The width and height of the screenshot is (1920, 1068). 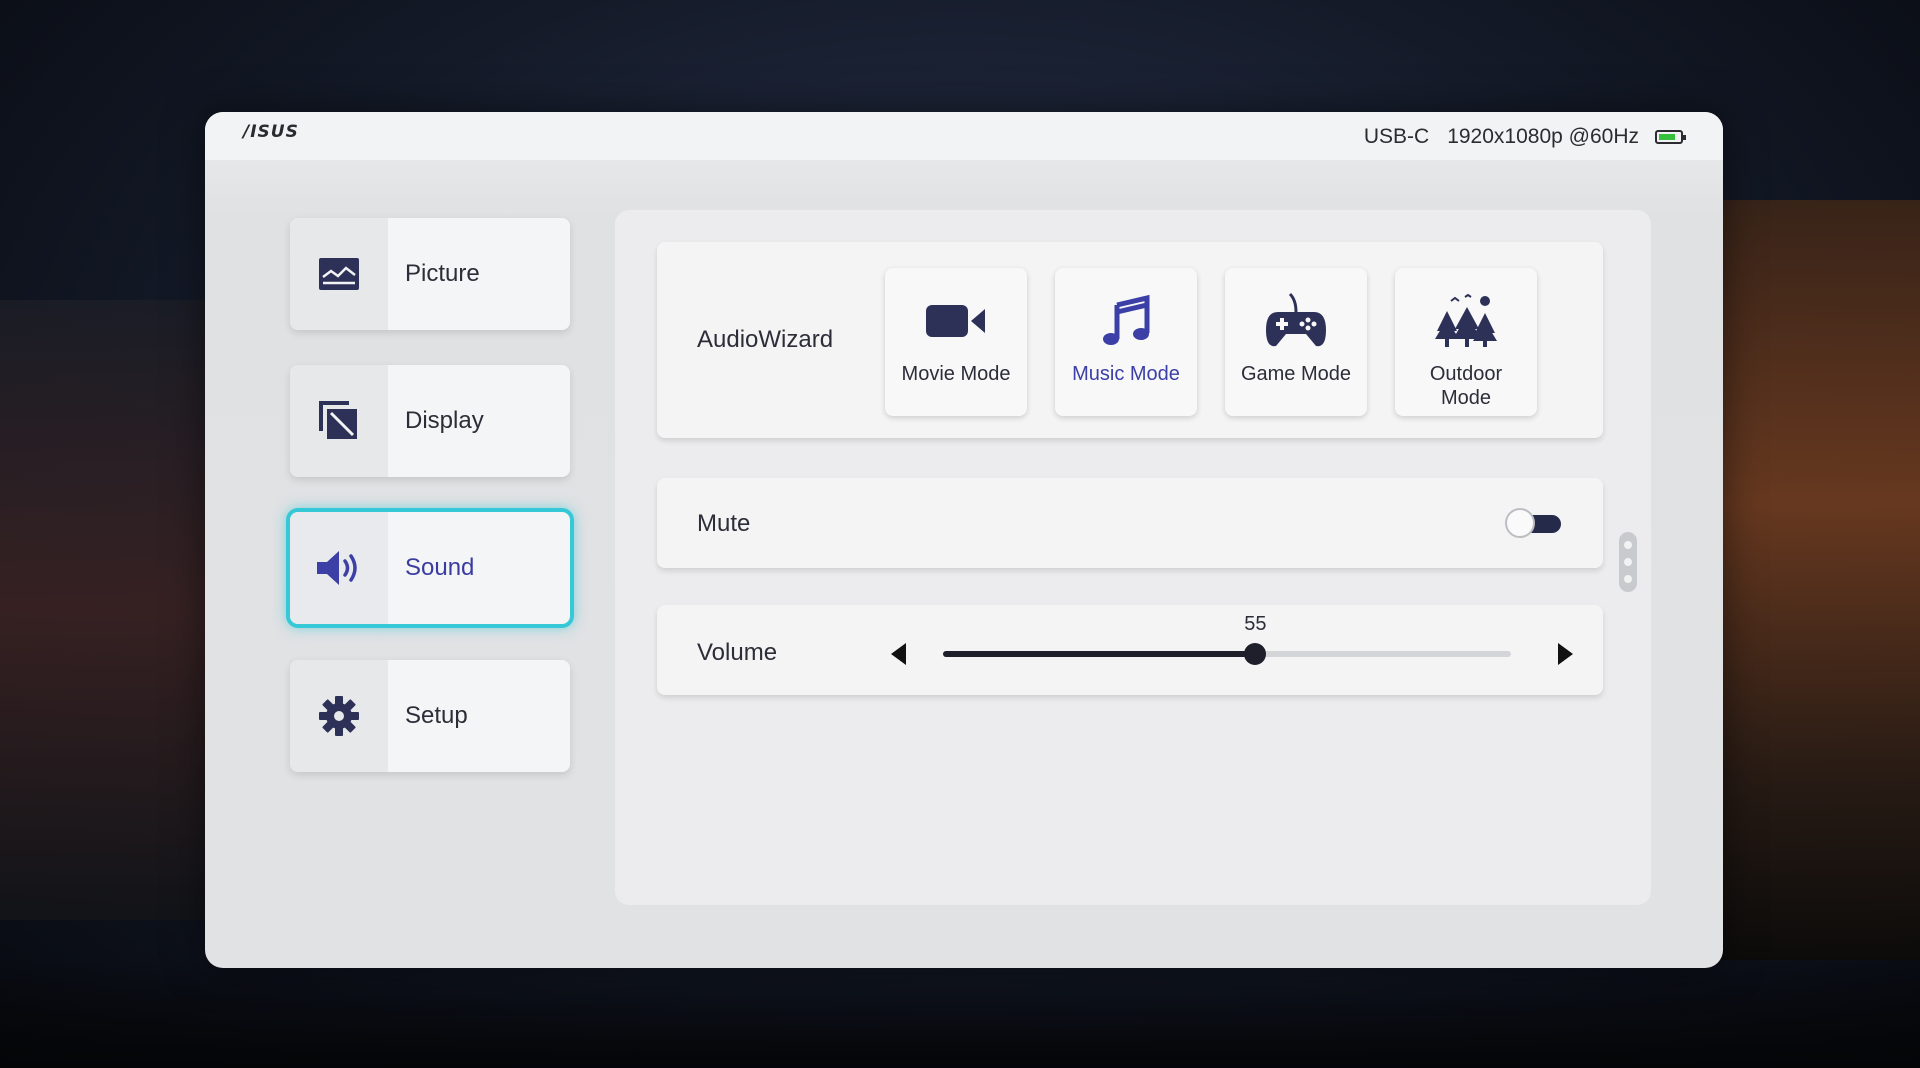 What do you see at coordinates (1126, 374) in the screenshot?
I see `mode-label: Music Mode` at bounding box center [1126, 374].